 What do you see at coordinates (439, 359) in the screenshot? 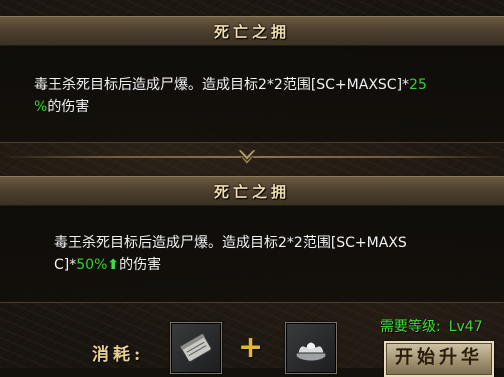
I see `start-upgrade-button: 开始升华` at bounding box center [439, 359].